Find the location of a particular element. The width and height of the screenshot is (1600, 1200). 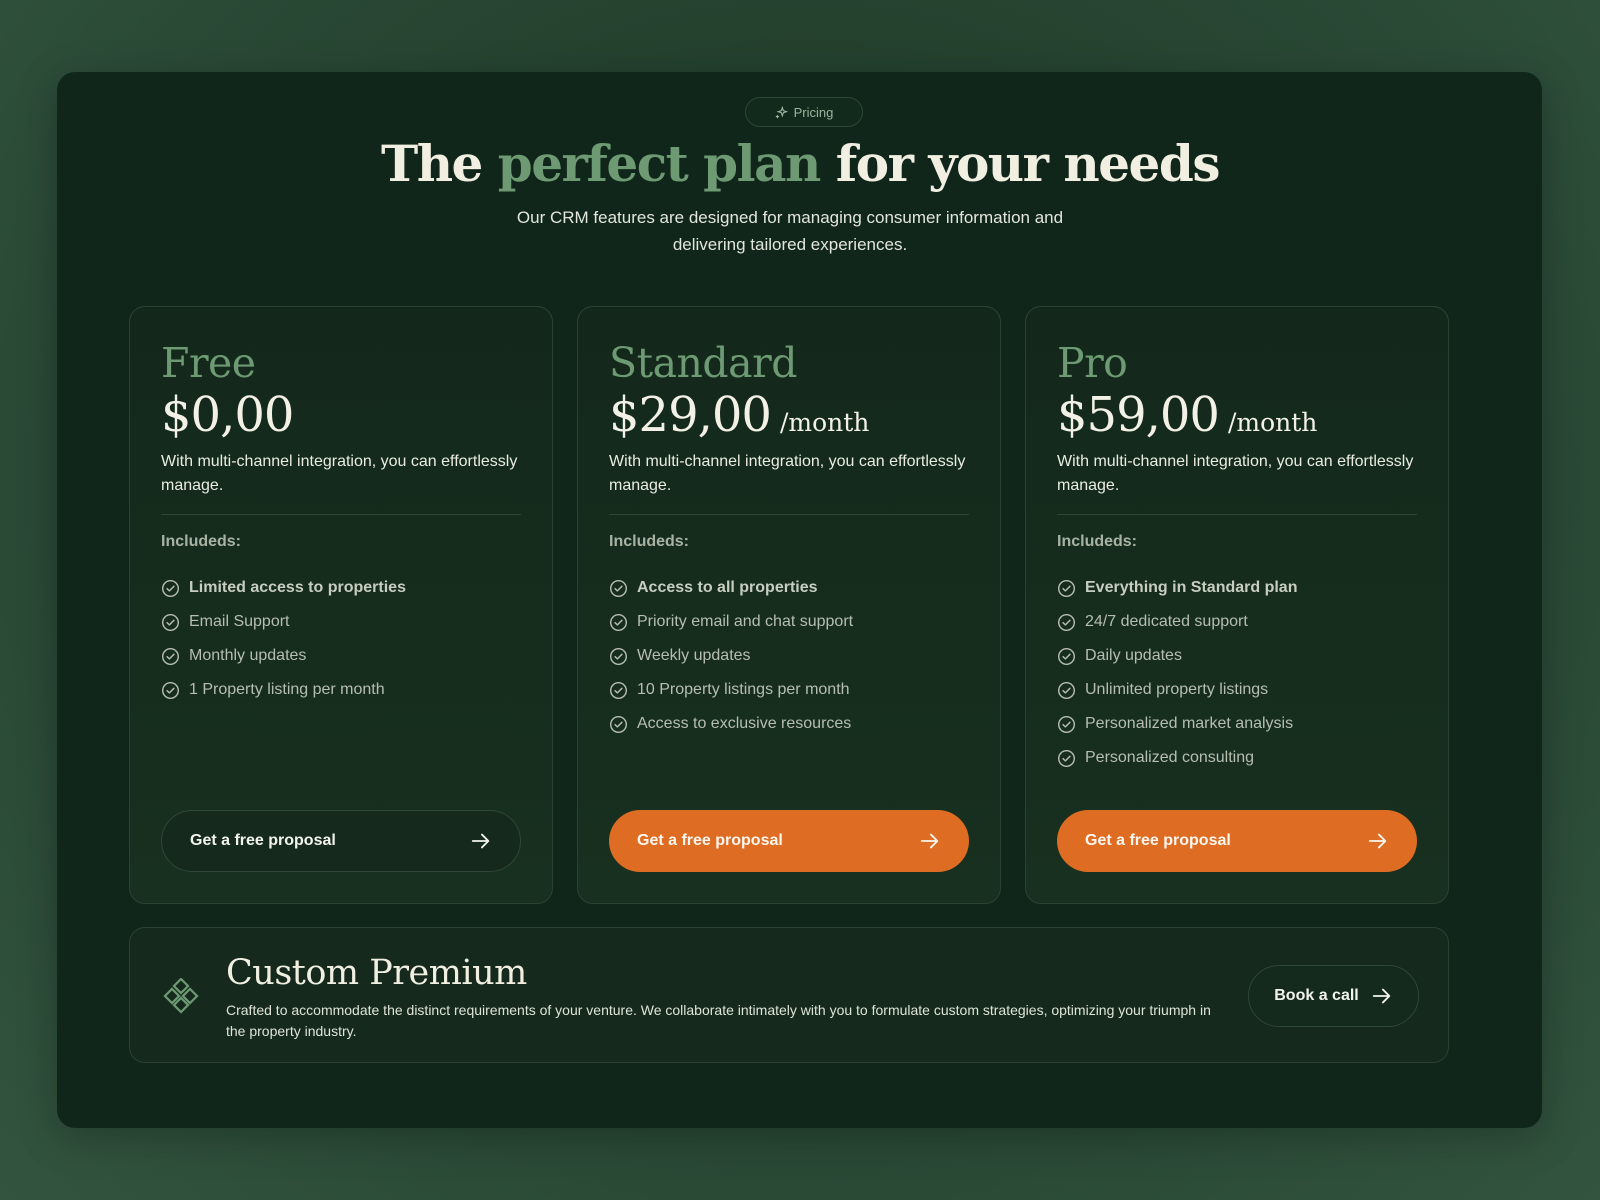

plan-price: $59,00 is located at coordinates (1138, 415).